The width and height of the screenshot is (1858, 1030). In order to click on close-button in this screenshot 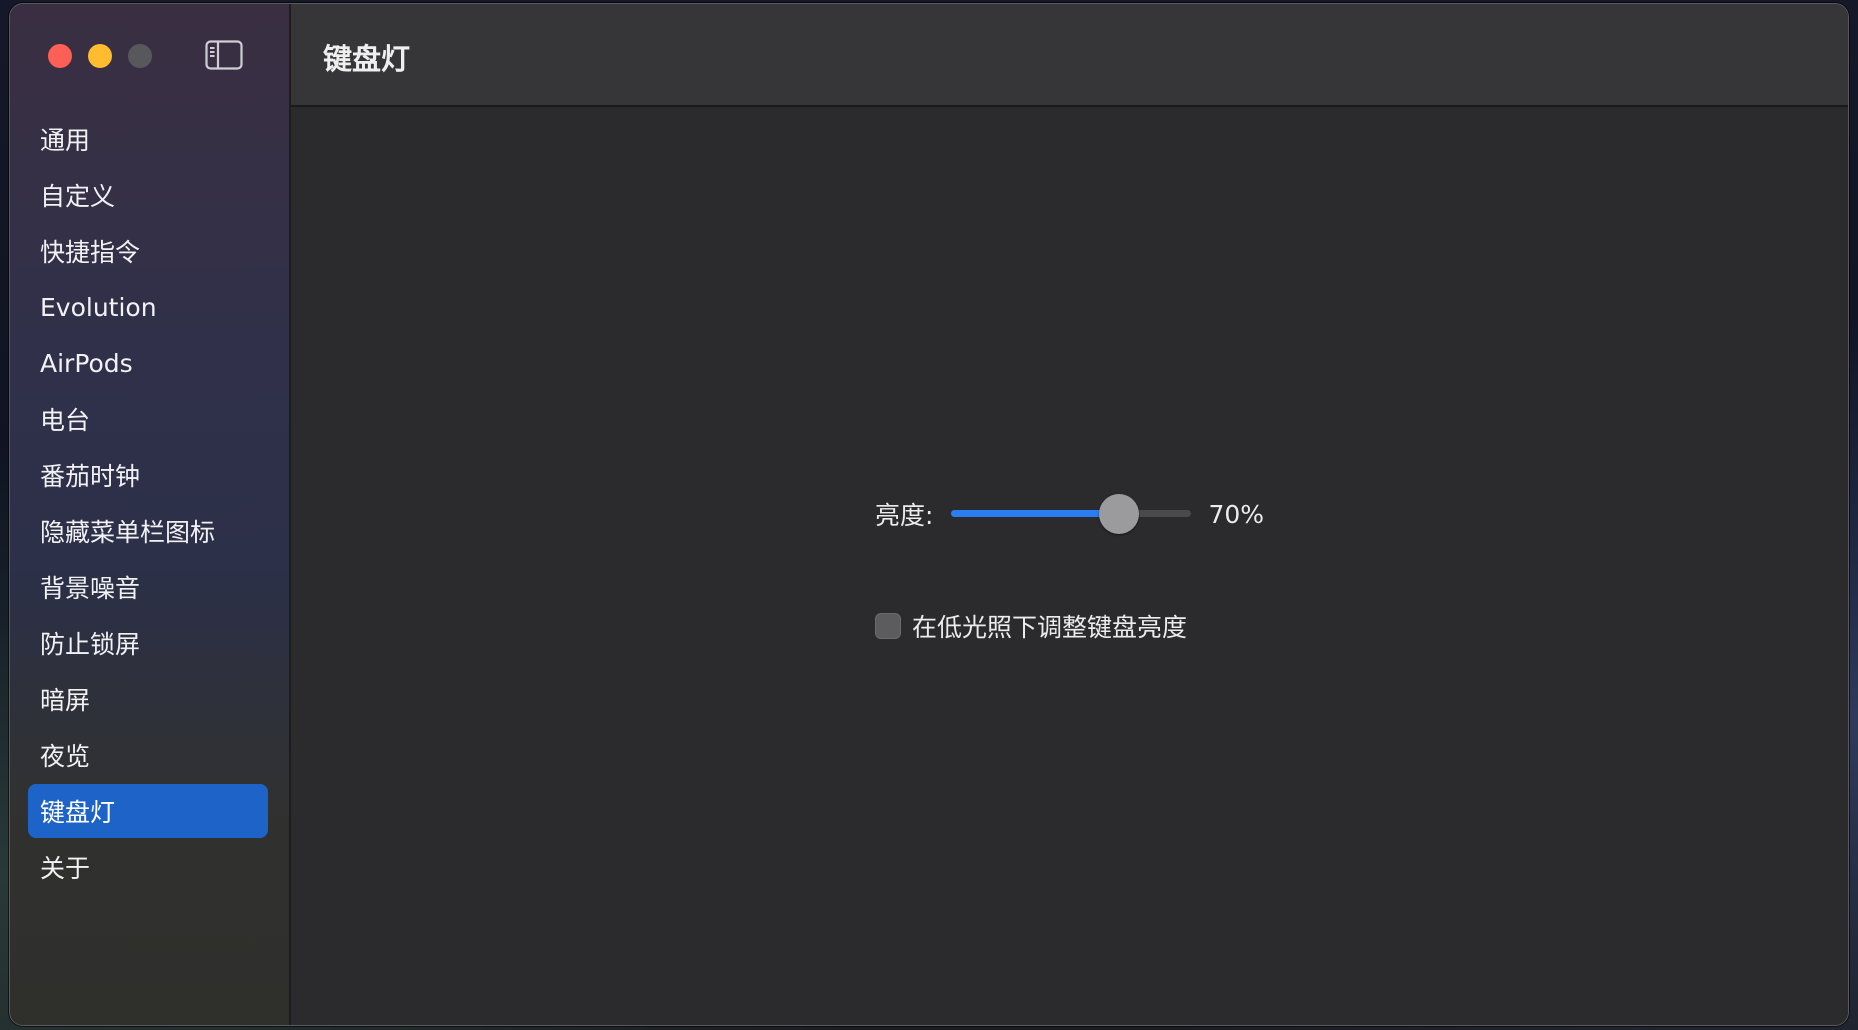, I will do `click(60, 56)`.